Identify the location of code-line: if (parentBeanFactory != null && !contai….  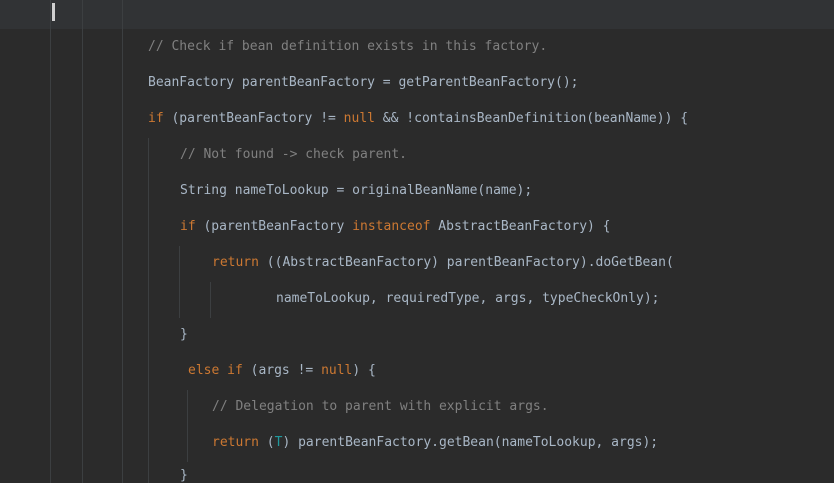
(418, 119).